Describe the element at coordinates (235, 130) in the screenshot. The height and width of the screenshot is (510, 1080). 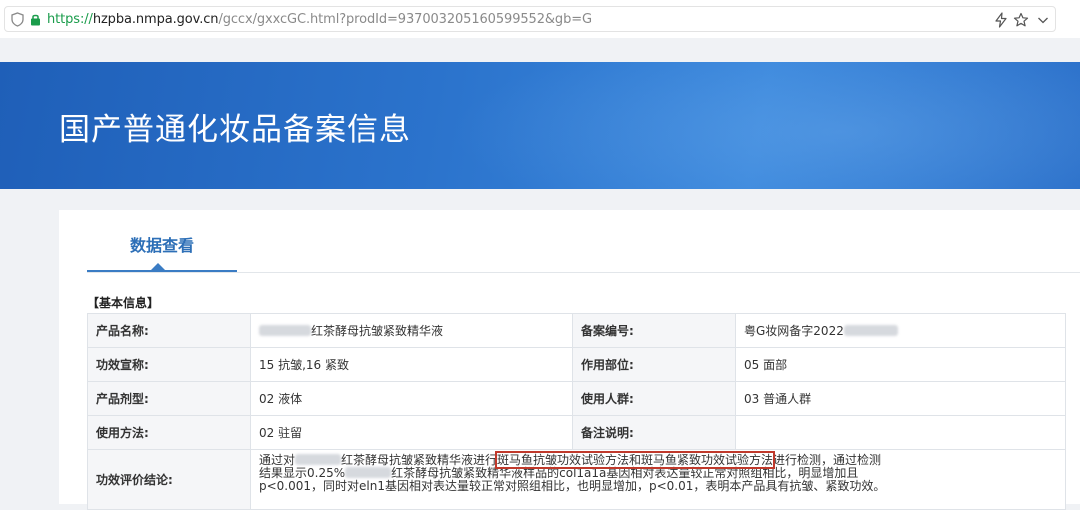
I see `page-title: 国产普通化妆品备案信息` at that location.